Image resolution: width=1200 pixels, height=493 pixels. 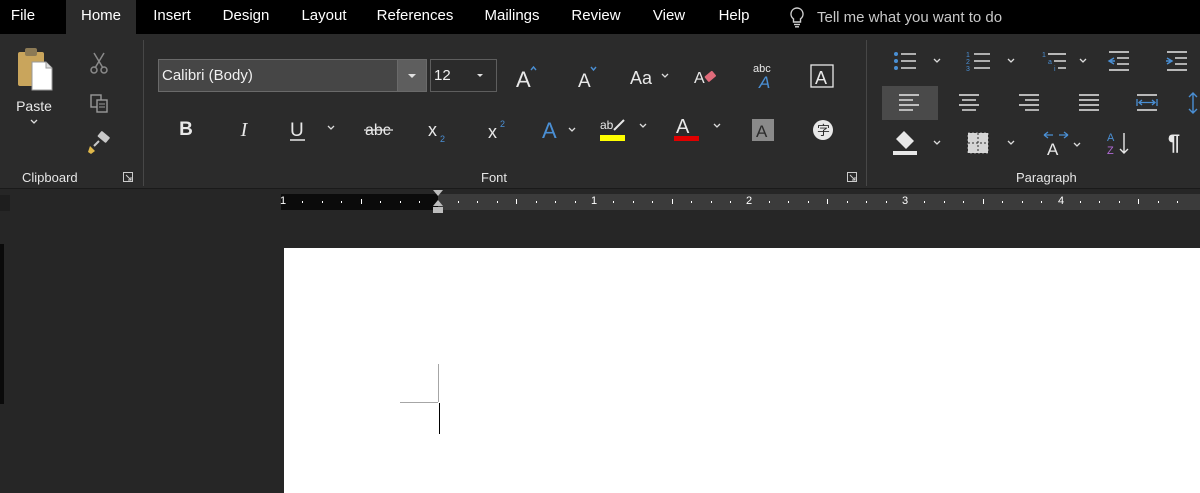 What do you see at coordinates (625, 129) in the screenshot?
I see `highlight-color-button: ab` at bounding box center [625, 129].